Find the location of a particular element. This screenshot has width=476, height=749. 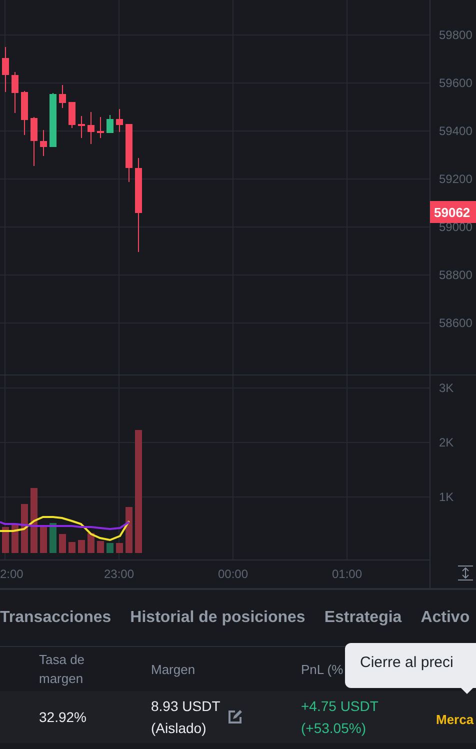

column-header: PnL (% is located at coordinates (322, 669).